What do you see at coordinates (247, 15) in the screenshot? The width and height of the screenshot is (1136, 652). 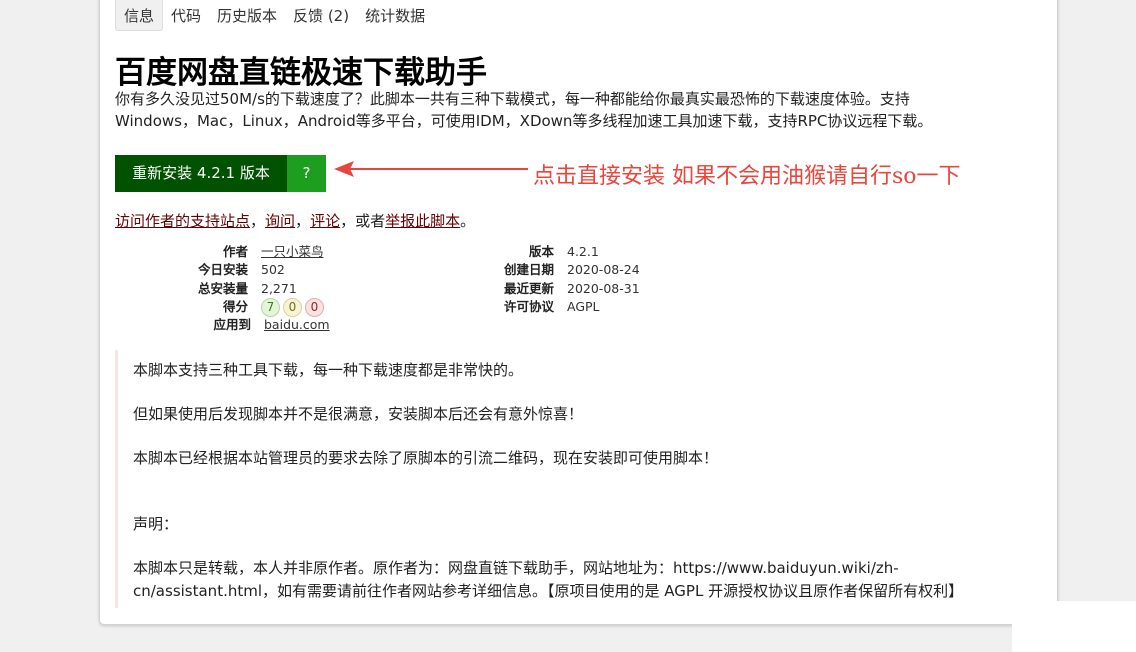 I see `tab-history: 历史版本` at bounding box center [247, 15].